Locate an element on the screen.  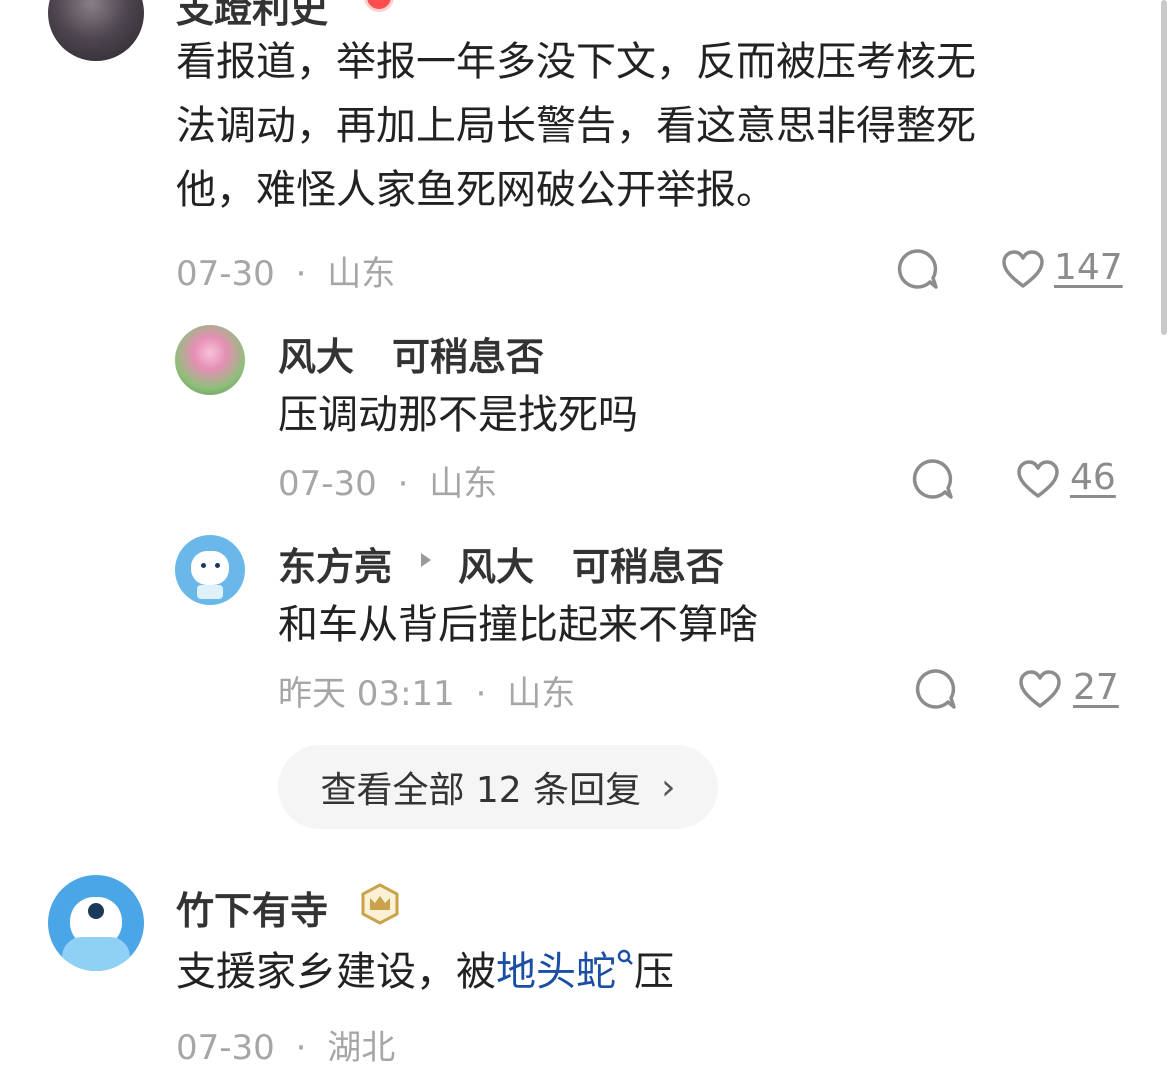
comment-text-line: 法调动，再加上局长警告，看这意思非得整死 is located at coordinates (576, 126).